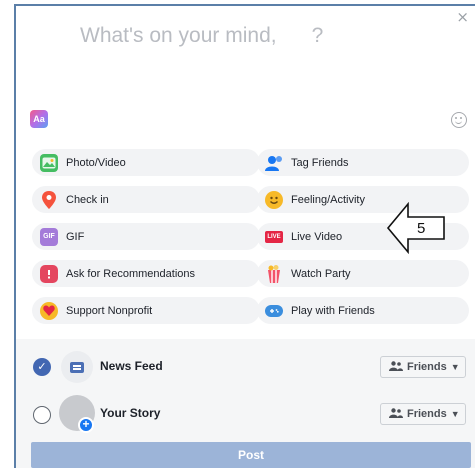 The height and width of the screenshot is (468, 475). I want to click on callout-arrow-icon, so click(415, 228).